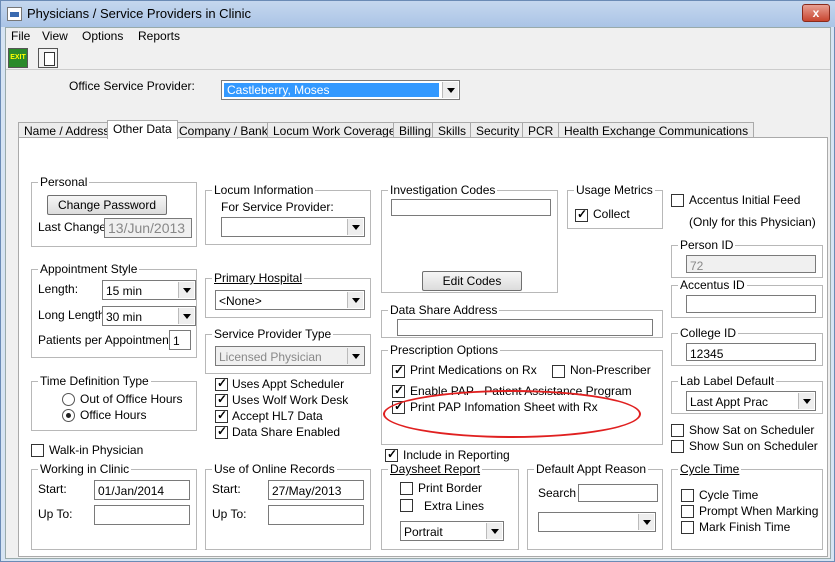 This screenshot has width=835, height=562. Describe the element at coordinates (96, 450) in the screenshot. I see `walk-in-physician-label: Walk-in Physician` at that location.